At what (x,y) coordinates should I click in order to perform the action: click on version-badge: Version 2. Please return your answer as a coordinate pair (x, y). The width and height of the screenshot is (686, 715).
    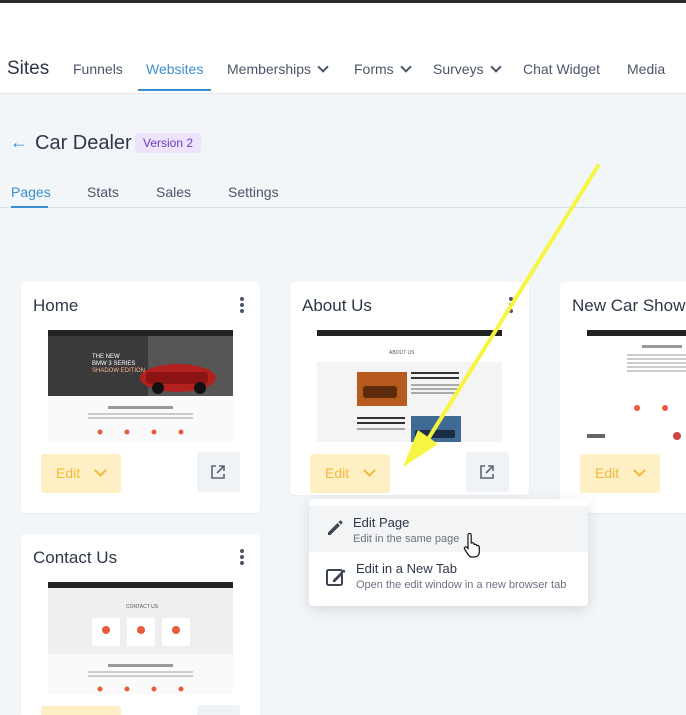
    Looking at the image, I should click on (168, 143).